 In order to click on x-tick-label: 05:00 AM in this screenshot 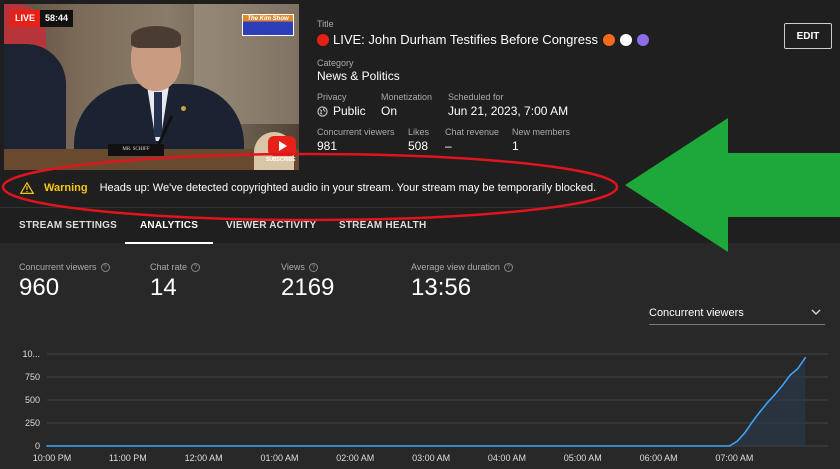, I will do `click(583, 458)`.